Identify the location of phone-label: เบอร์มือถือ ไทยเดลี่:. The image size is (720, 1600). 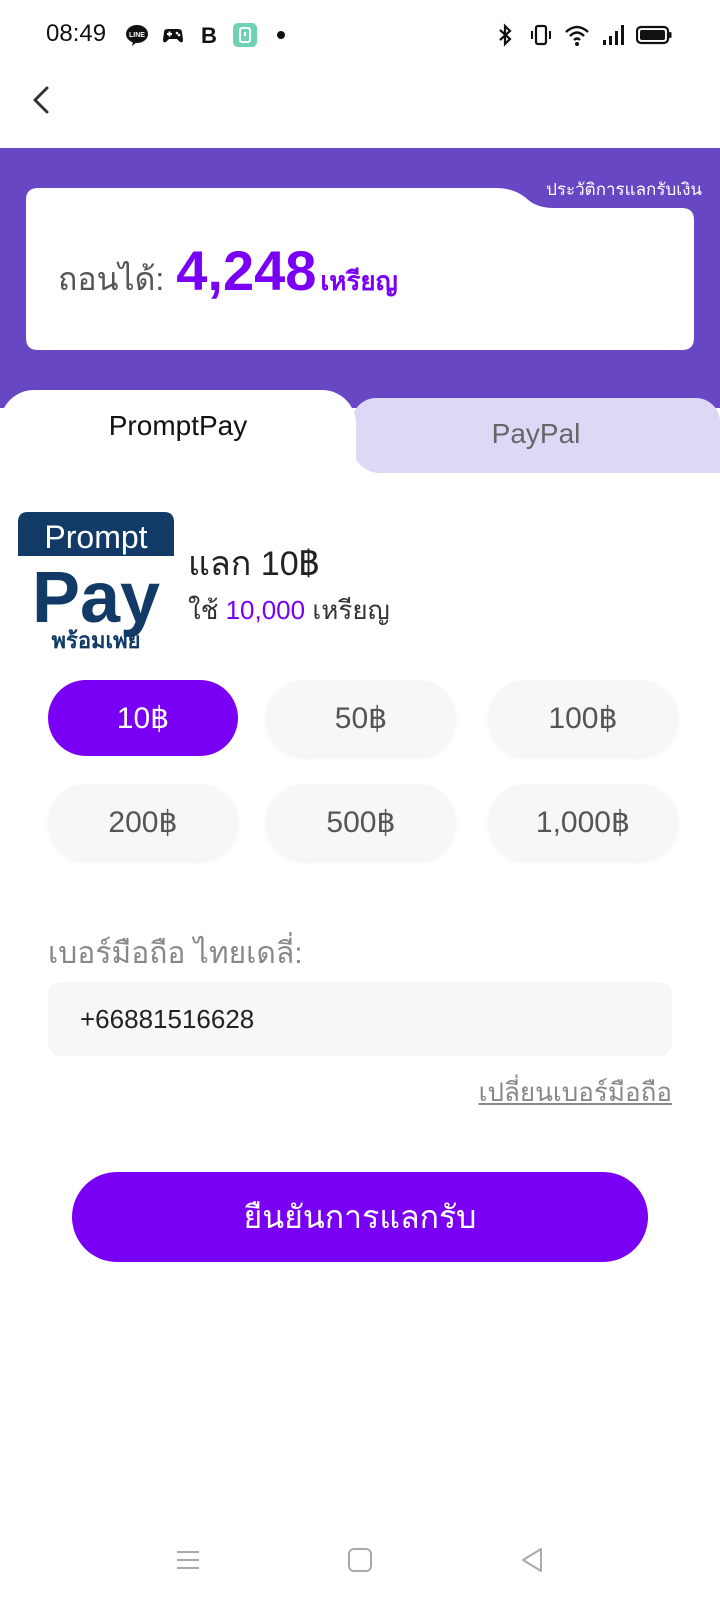
(175, 953).